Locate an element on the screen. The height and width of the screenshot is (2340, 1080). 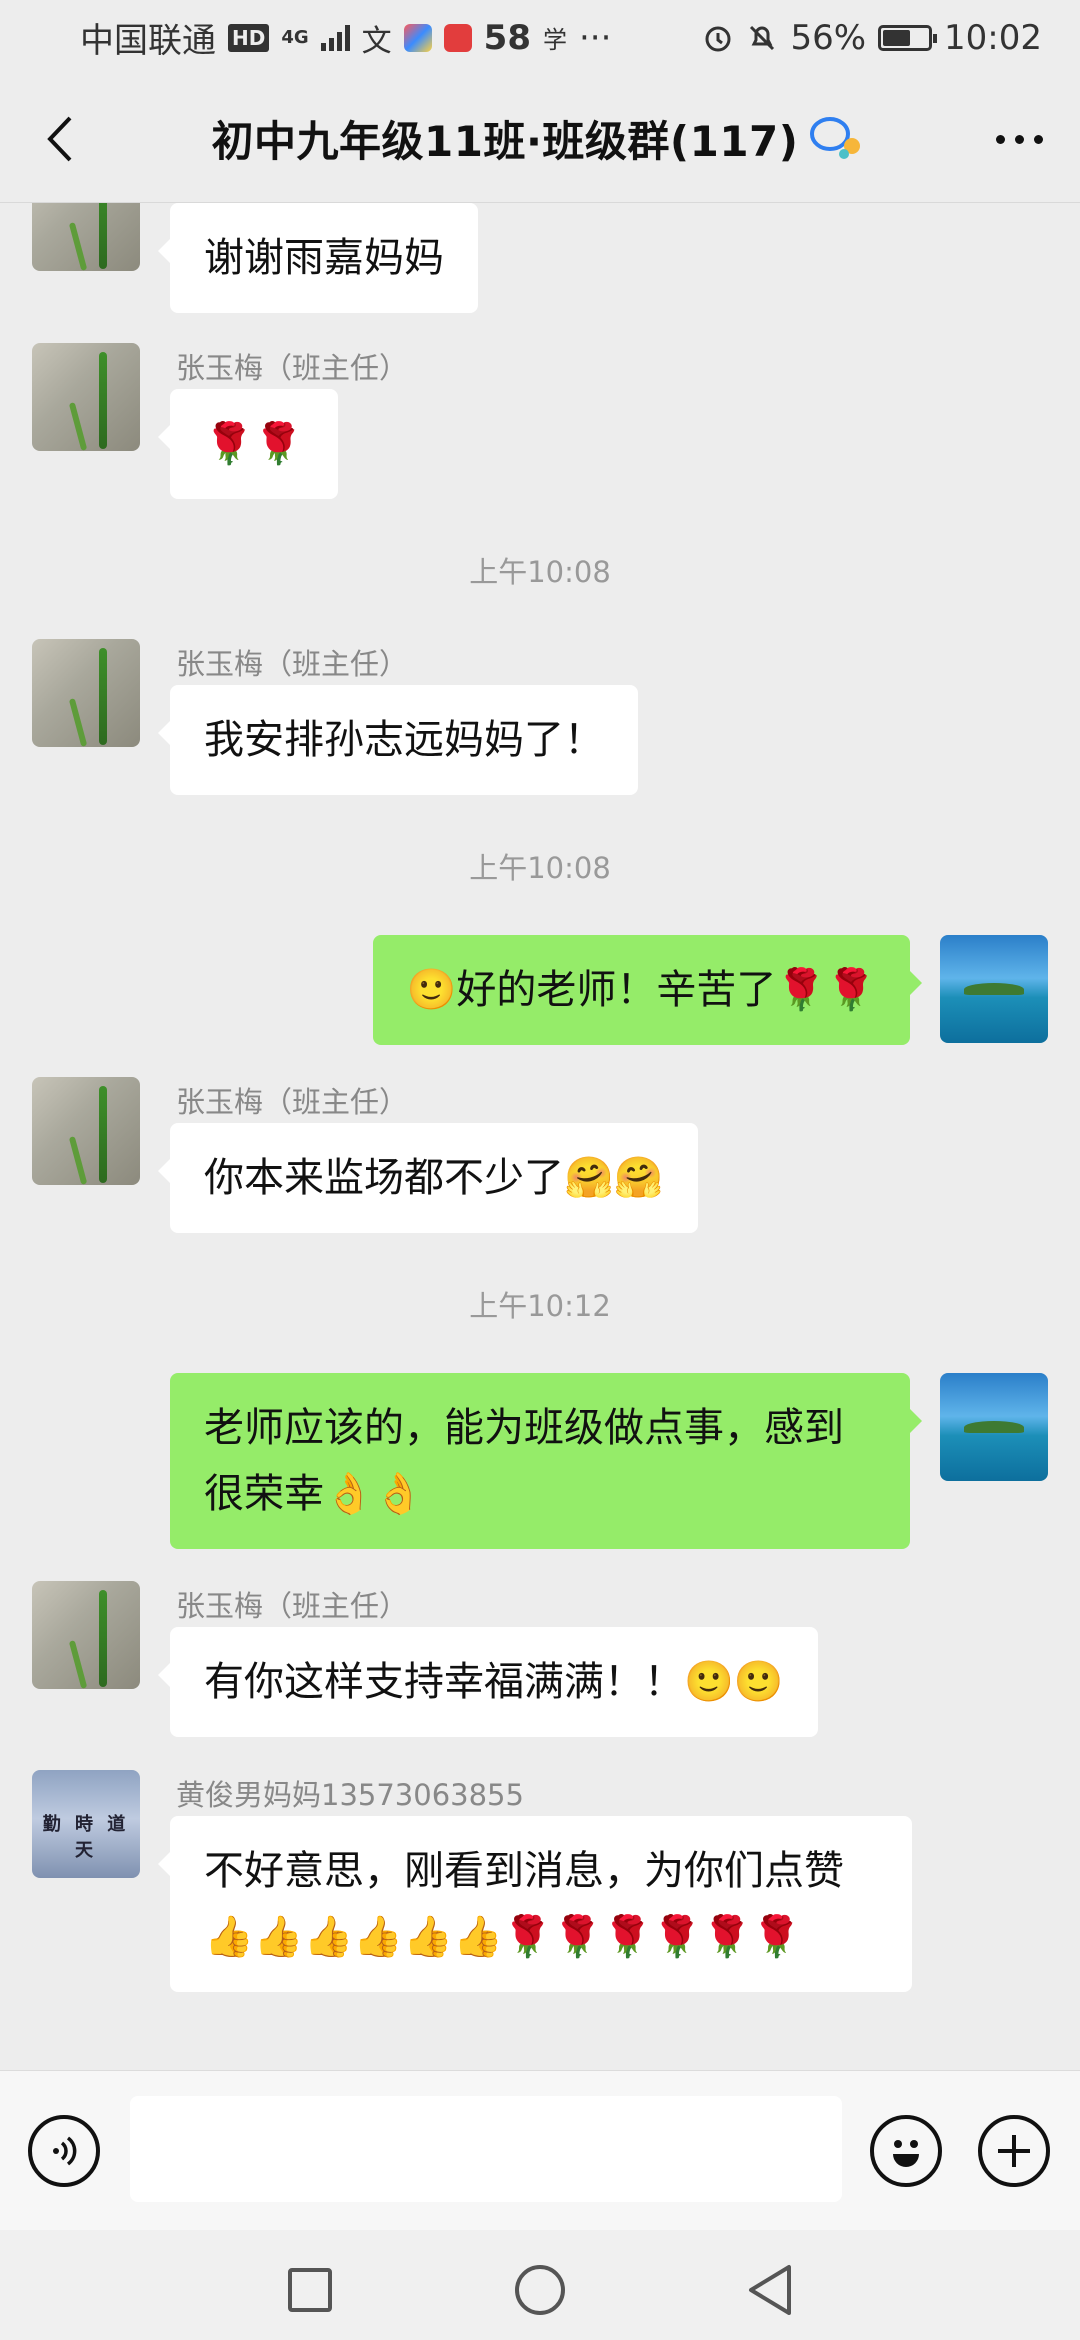
message-bubble: 你本来监场都不少了🤗🤗 is located at coordinates (428, 1178).